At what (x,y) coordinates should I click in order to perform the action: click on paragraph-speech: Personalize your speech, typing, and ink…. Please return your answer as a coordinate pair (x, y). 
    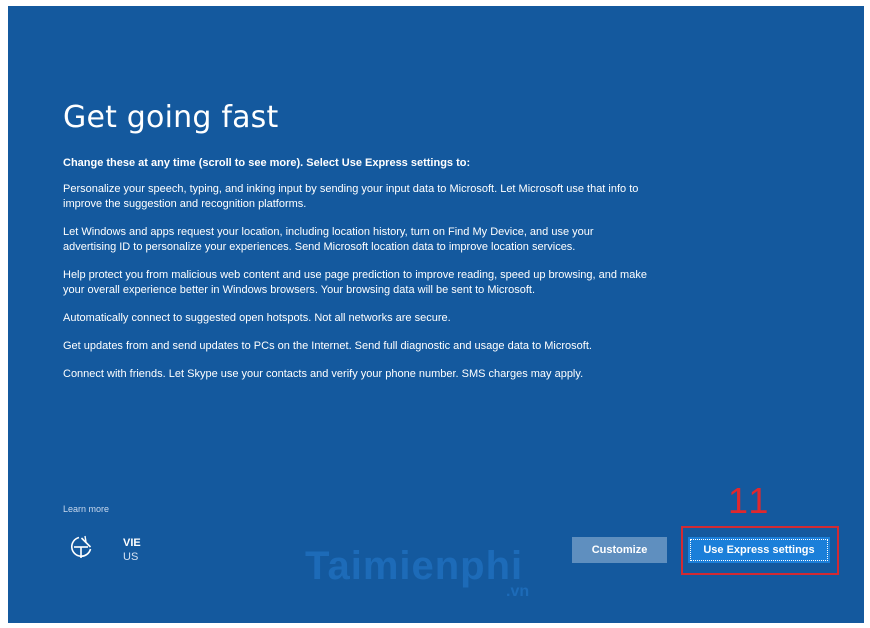
    Looking at the image, I should click on (351, 196).